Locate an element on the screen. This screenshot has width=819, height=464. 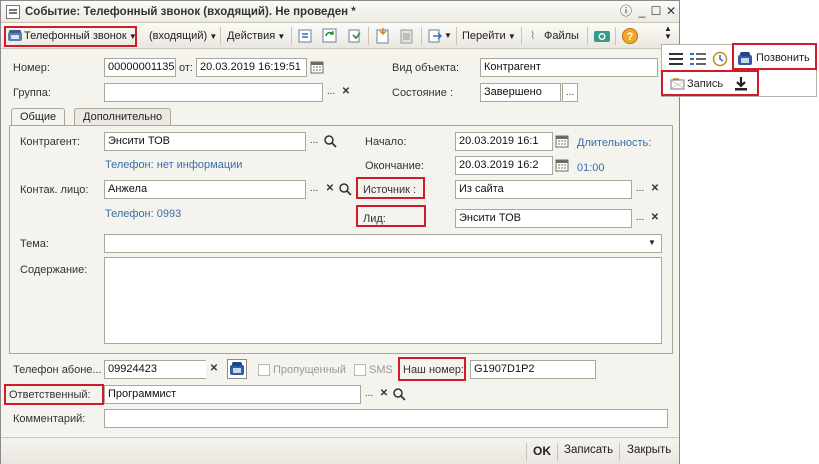
state-label: Состояние : is located at coordinates (422, 93).